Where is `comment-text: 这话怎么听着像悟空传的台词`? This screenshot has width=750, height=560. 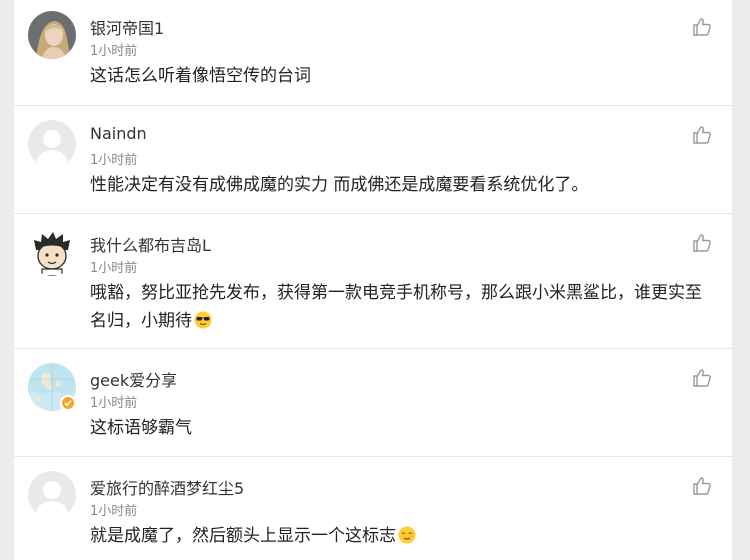
comment-text: 这话怎么听着像悟空传的台词 is located at coordinates (200, 76).